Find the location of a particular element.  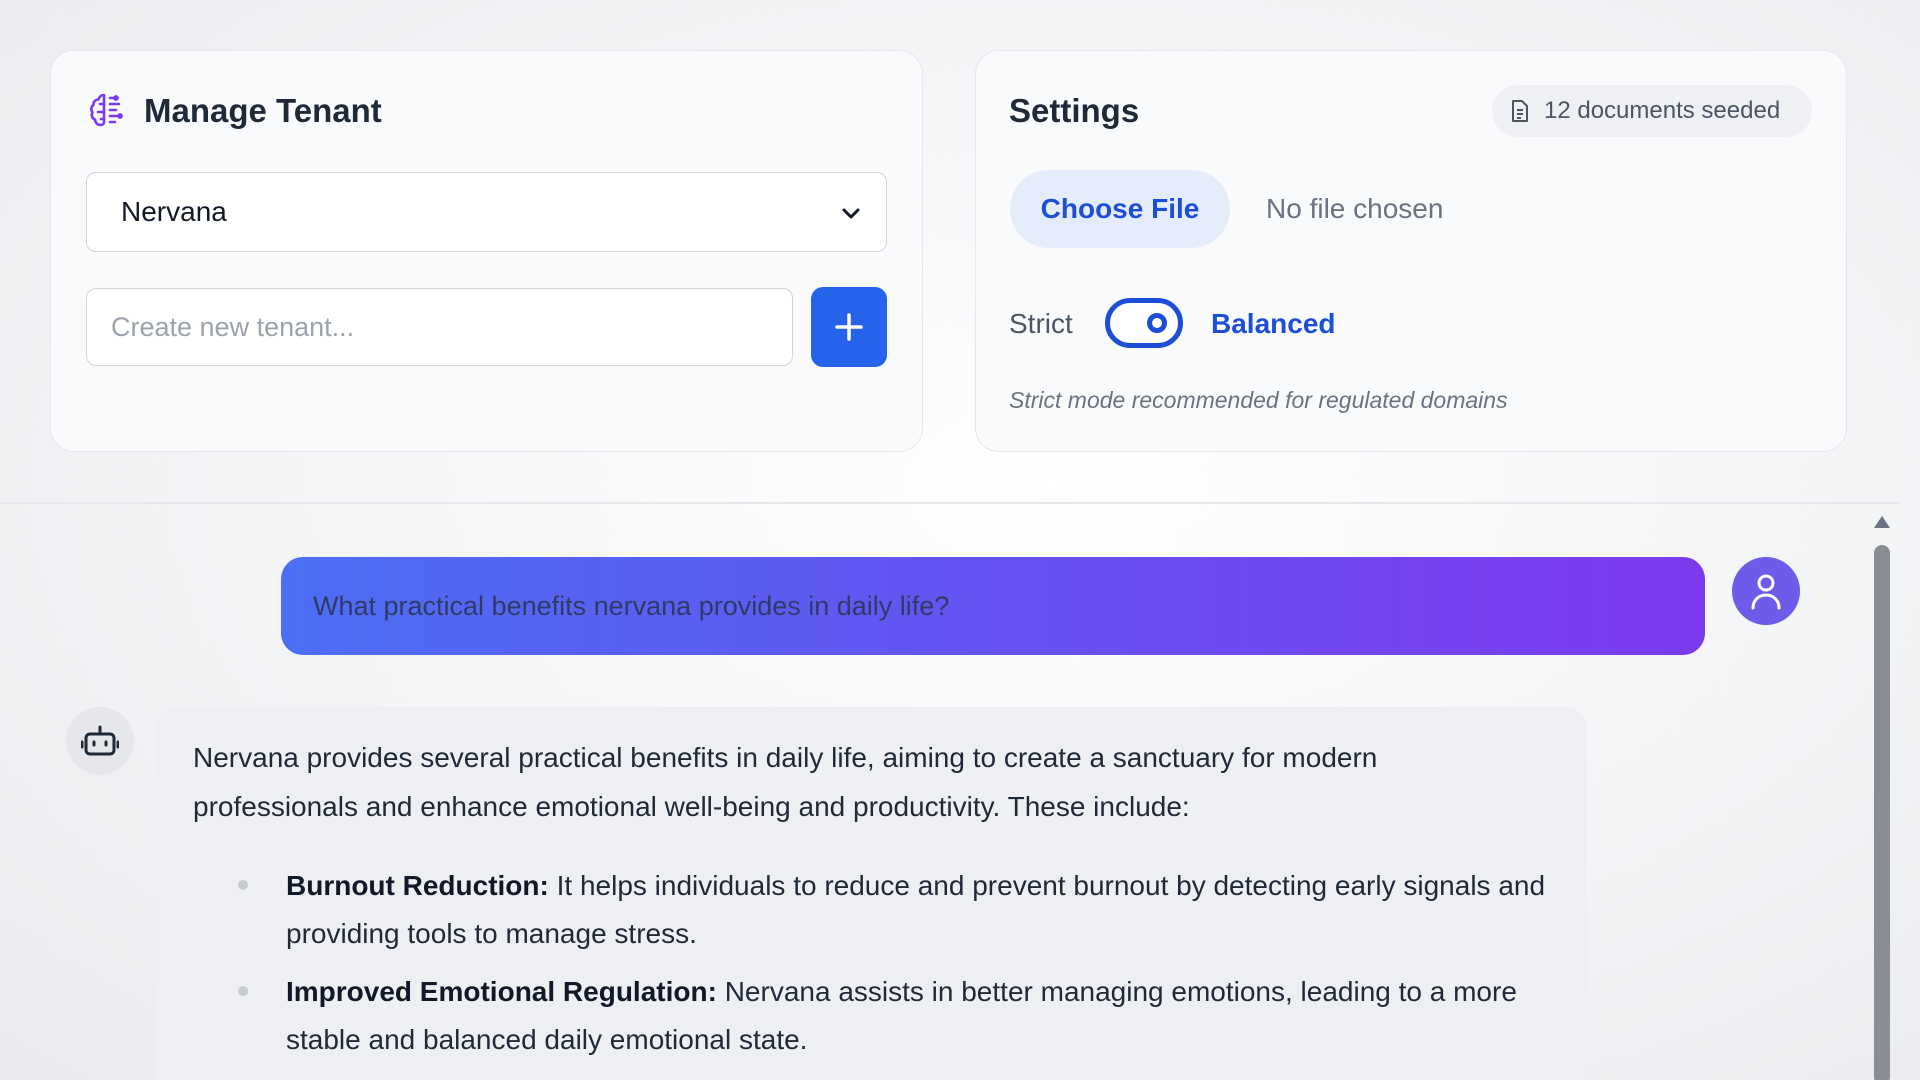

section-divider is located at coordinates (950, 503).